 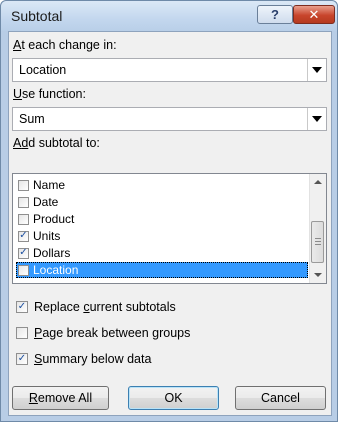 I want to click on replace-subtotals-option: ✓ Replace current subtotals, so click(x=96, y=307).